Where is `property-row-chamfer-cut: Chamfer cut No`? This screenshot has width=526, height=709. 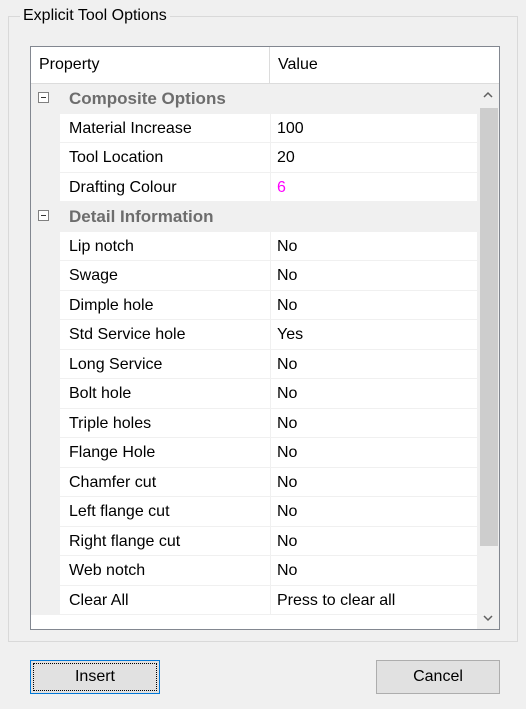
property-row-chamfer-cut: Chamfer cut No is located at coordinates (254, 482).